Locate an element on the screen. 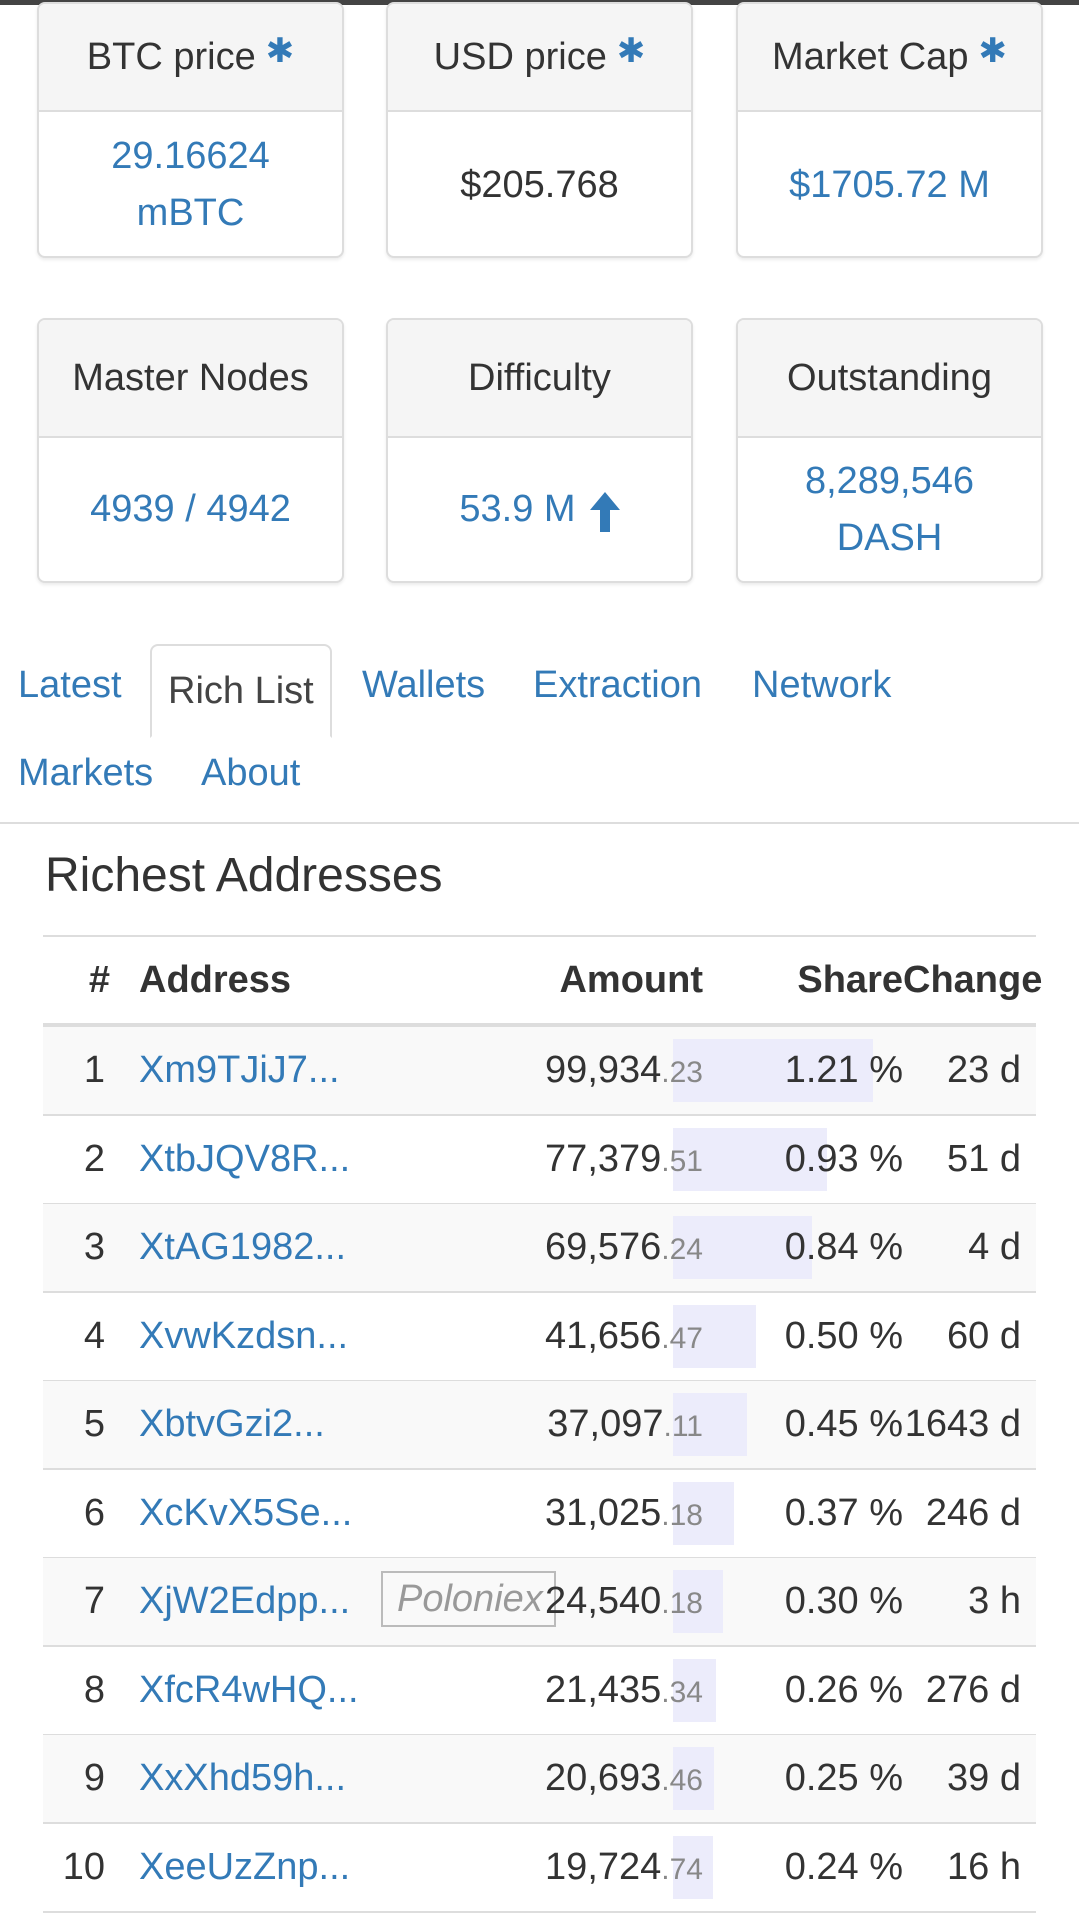  panel-title: Market Cap is located at coordinates (870, 56).